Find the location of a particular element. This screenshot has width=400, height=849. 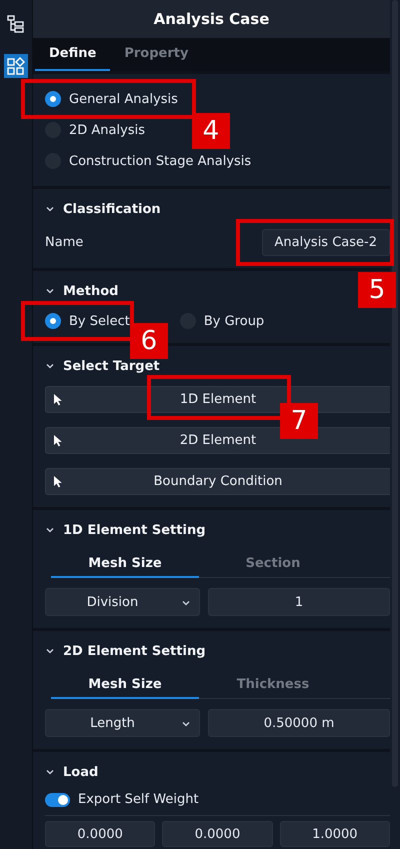

toggle-switch is located at coordinates (57, 799).